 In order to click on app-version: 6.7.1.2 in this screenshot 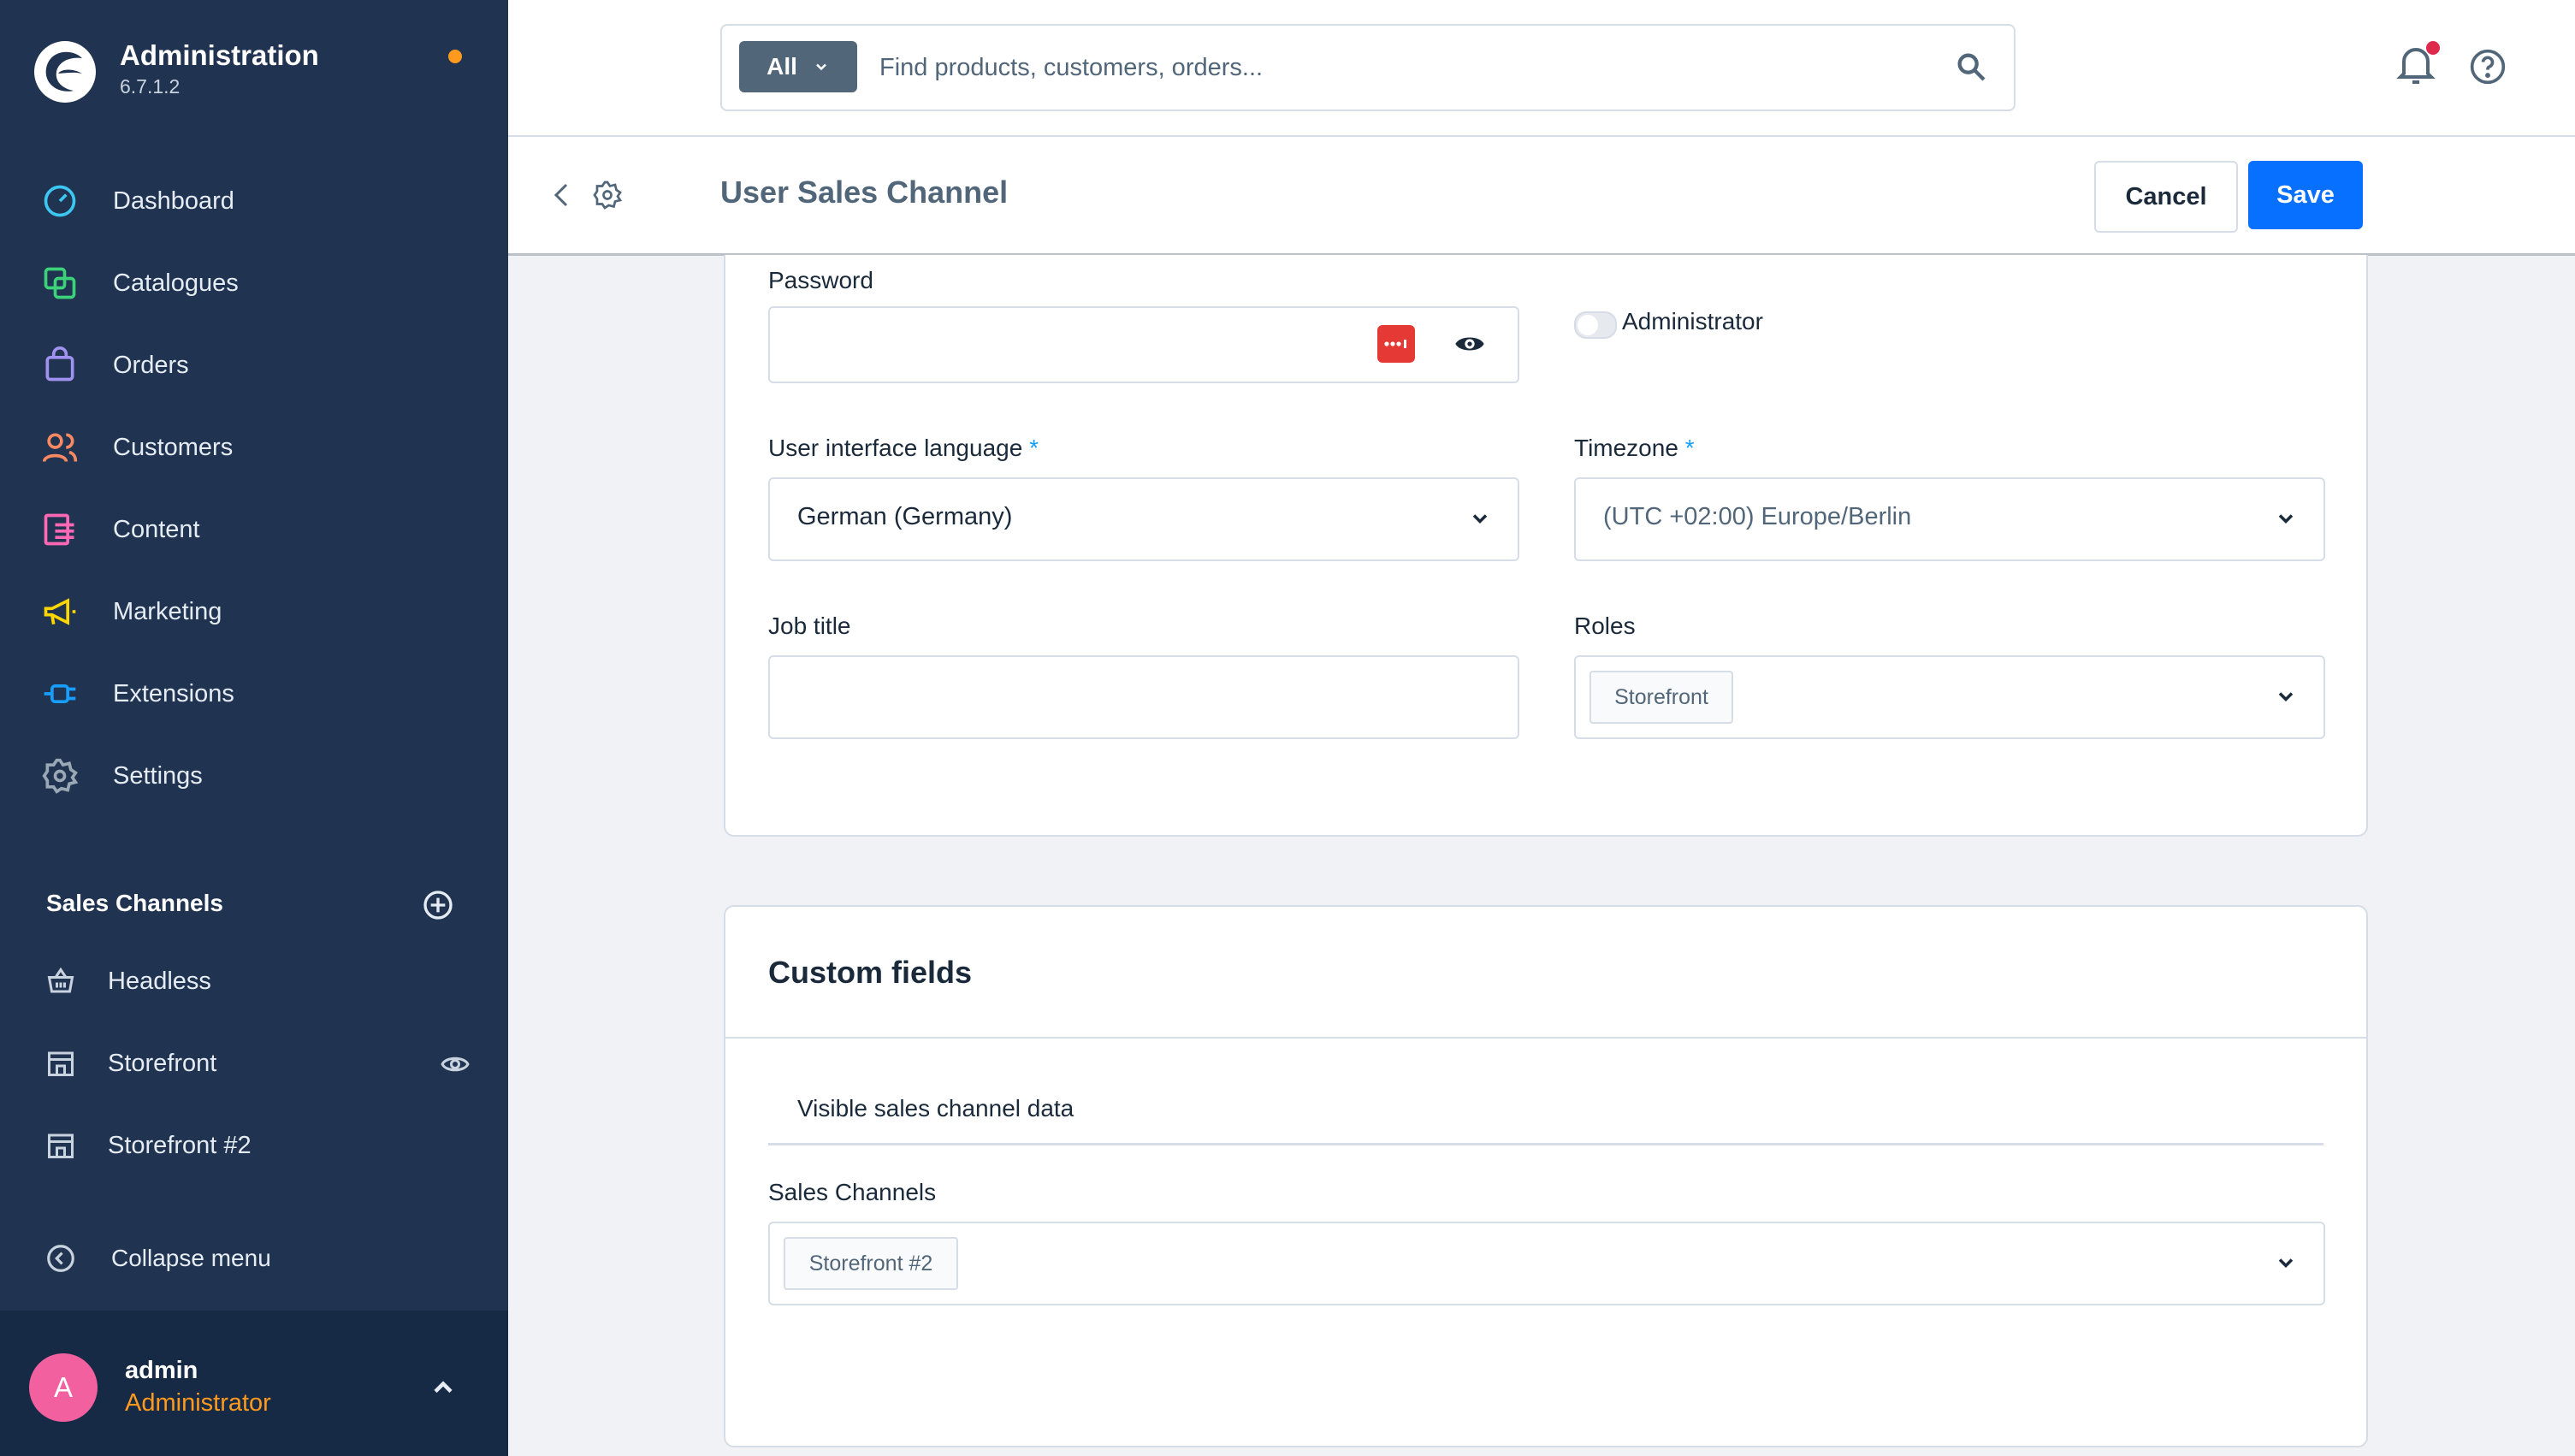, I will do `click(150, 86)`.